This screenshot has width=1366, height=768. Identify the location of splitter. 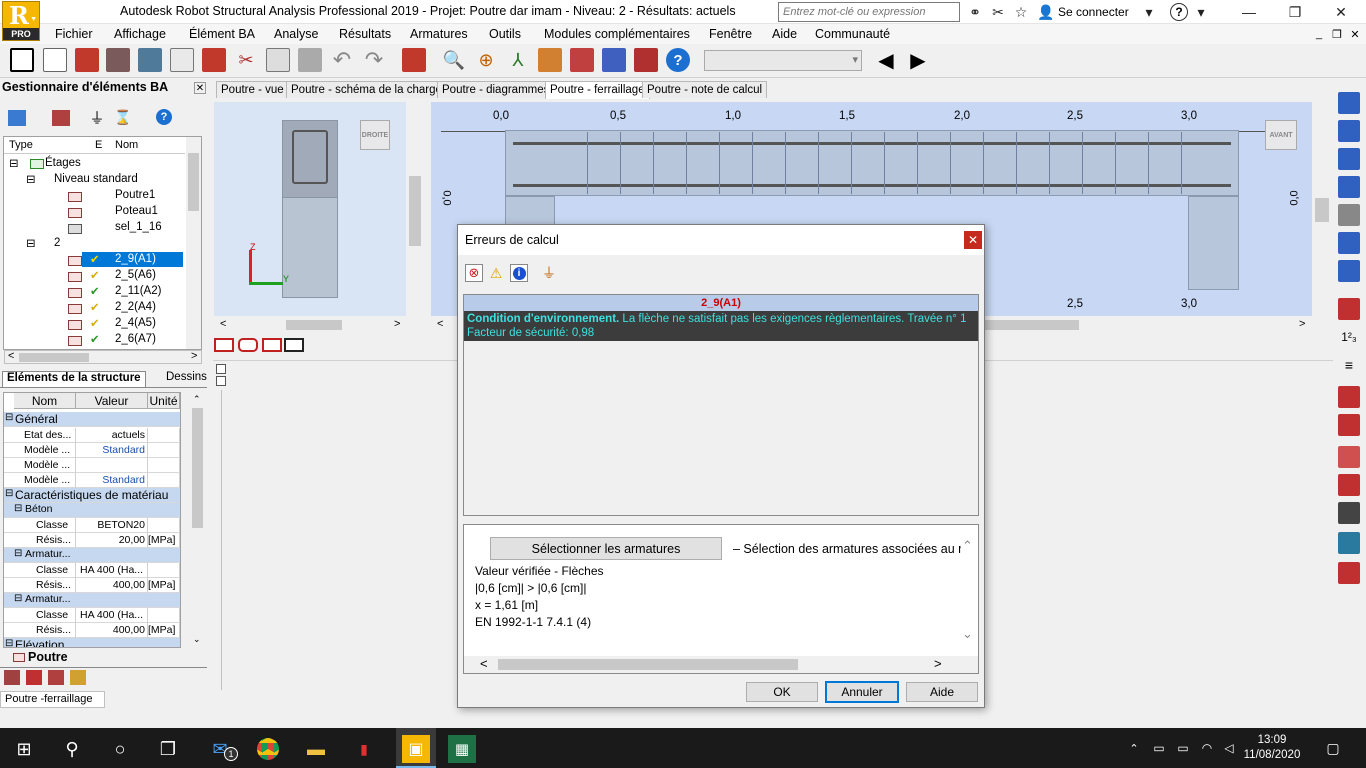
(221, 540).